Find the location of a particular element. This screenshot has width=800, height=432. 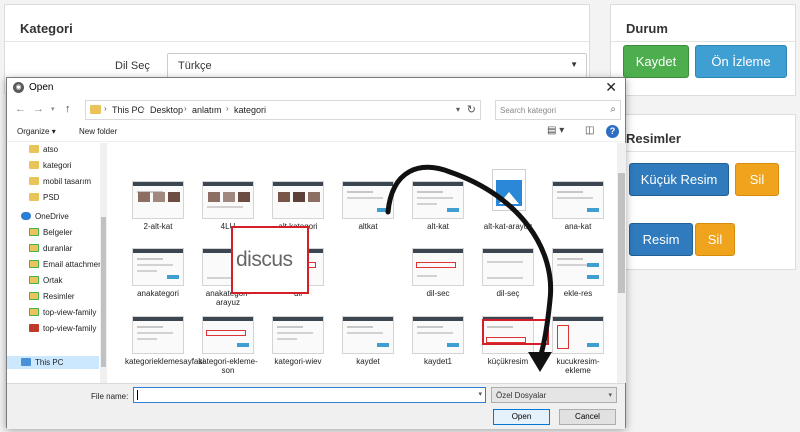

kategori-title: Kategori is located at coordinates (46, 28).